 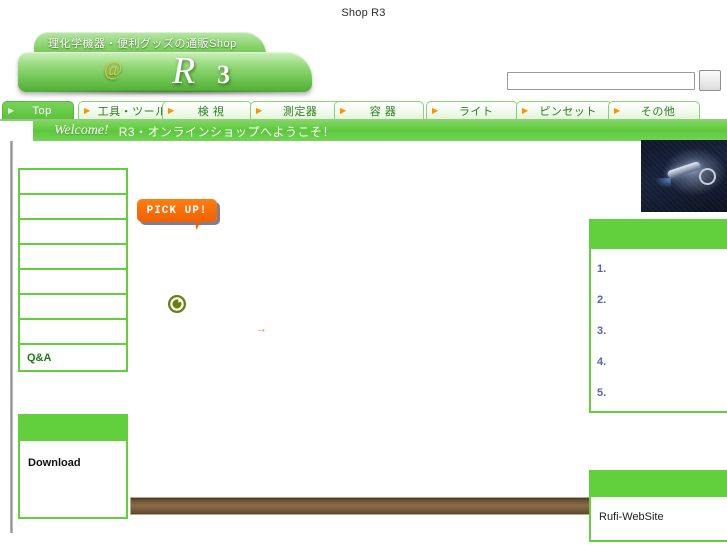 I want to click on logo-body-shape, so click(x=165, y=72).